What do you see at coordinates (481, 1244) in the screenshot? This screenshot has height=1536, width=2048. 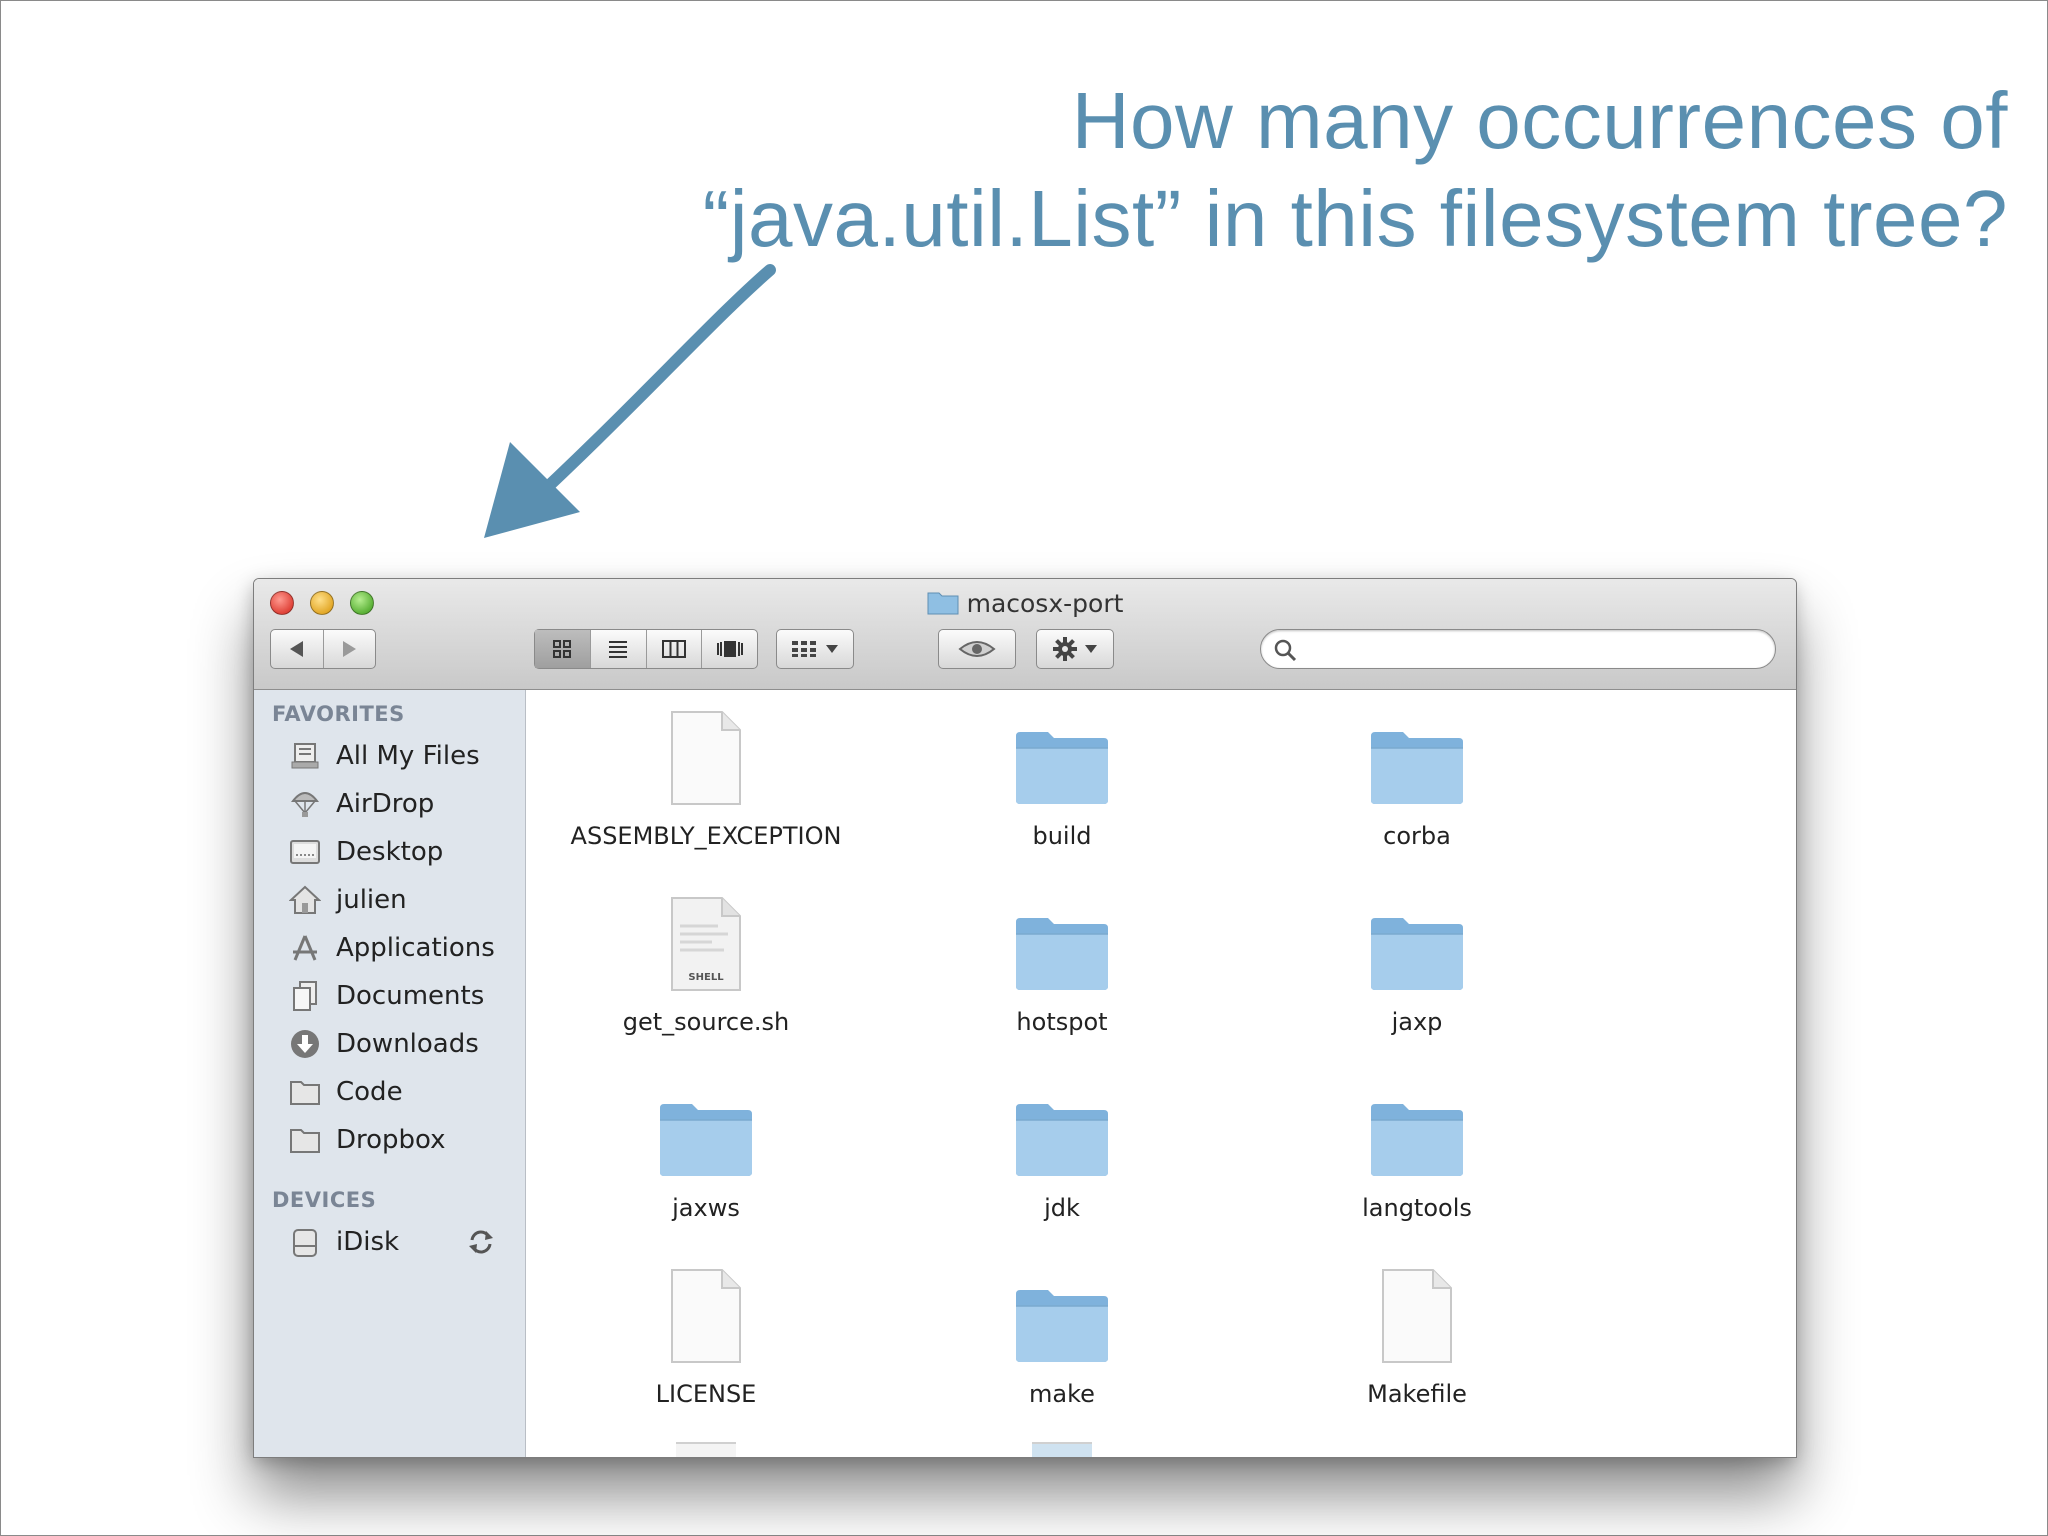 I see `sync-icon` at bounding box center [481, 1244].